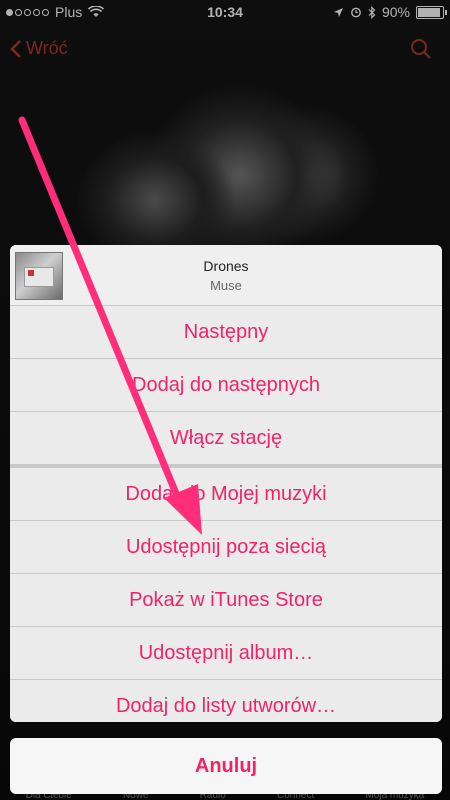 The image size is (450, 800). I want to click on show-in-itunes-store-button: Pokaż w iTunes Store, so click(226, 600).